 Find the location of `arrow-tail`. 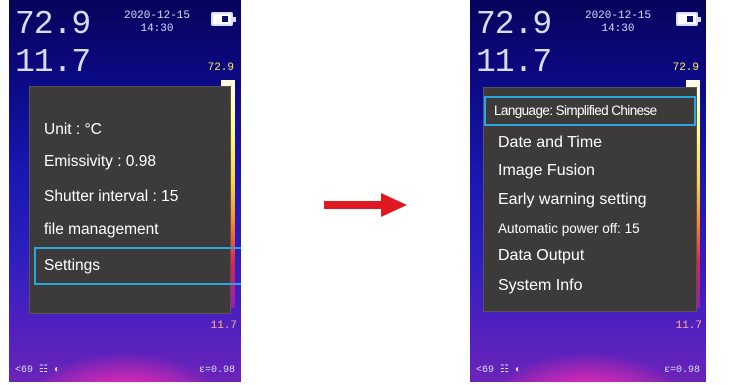

arrow-tail is located at coordinates (321, 205).